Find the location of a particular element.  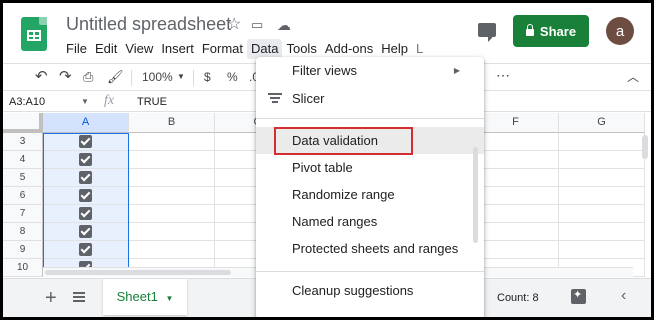

menu-item-randomize-range: Randomize range is located at coordinates (370, 194).